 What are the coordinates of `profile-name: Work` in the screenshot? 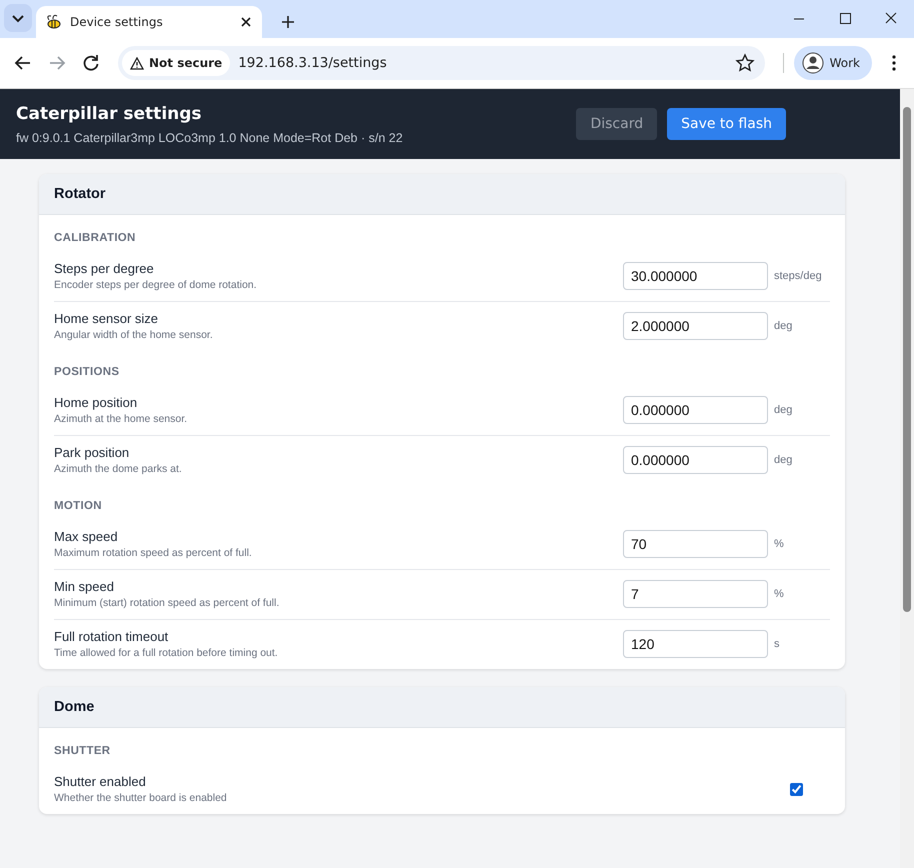 It's located at (845, 63).